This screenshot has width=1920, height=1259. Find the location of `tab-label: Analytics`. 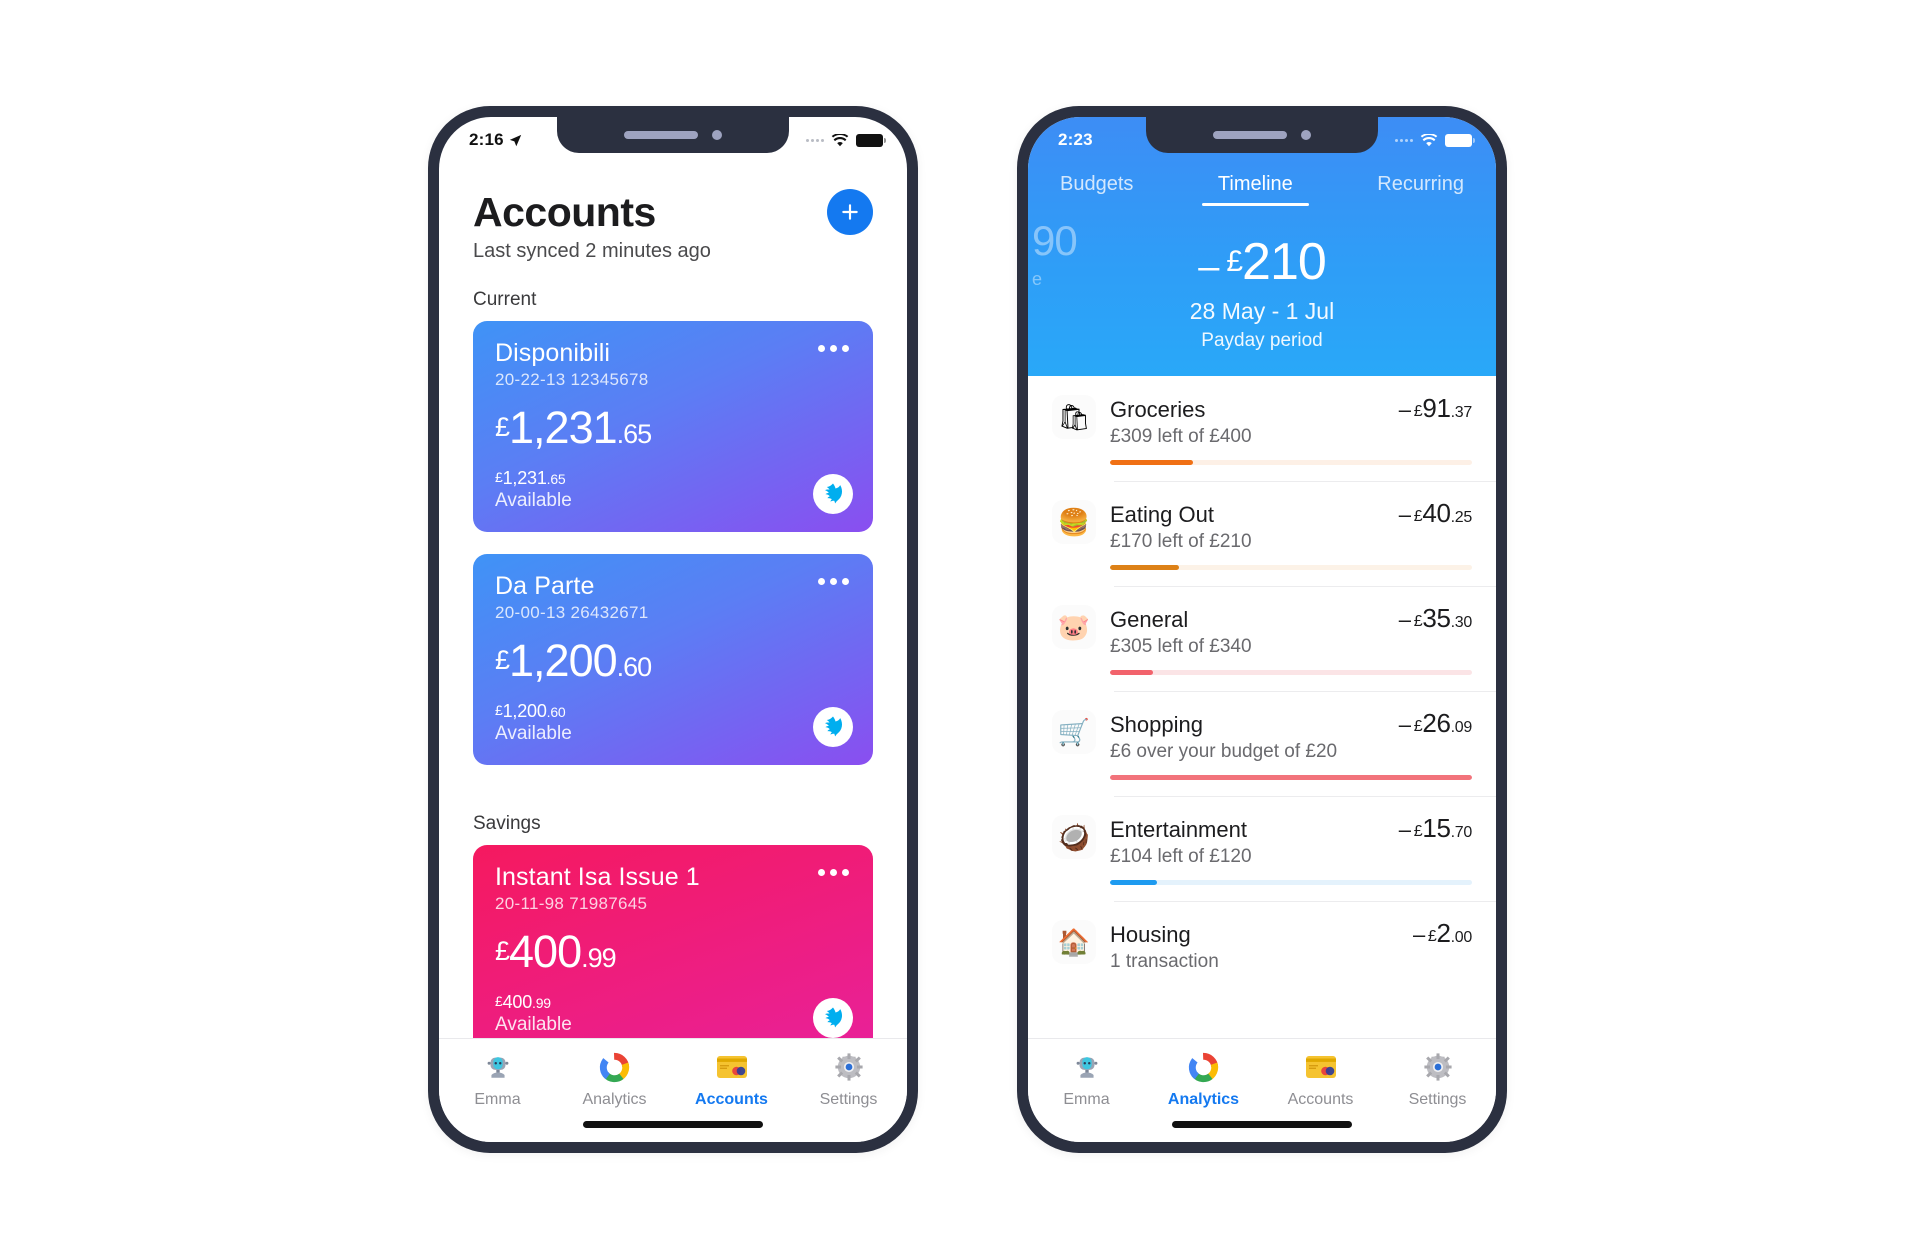

tab-label: Analytics is located at coordinates (1203, 1099).